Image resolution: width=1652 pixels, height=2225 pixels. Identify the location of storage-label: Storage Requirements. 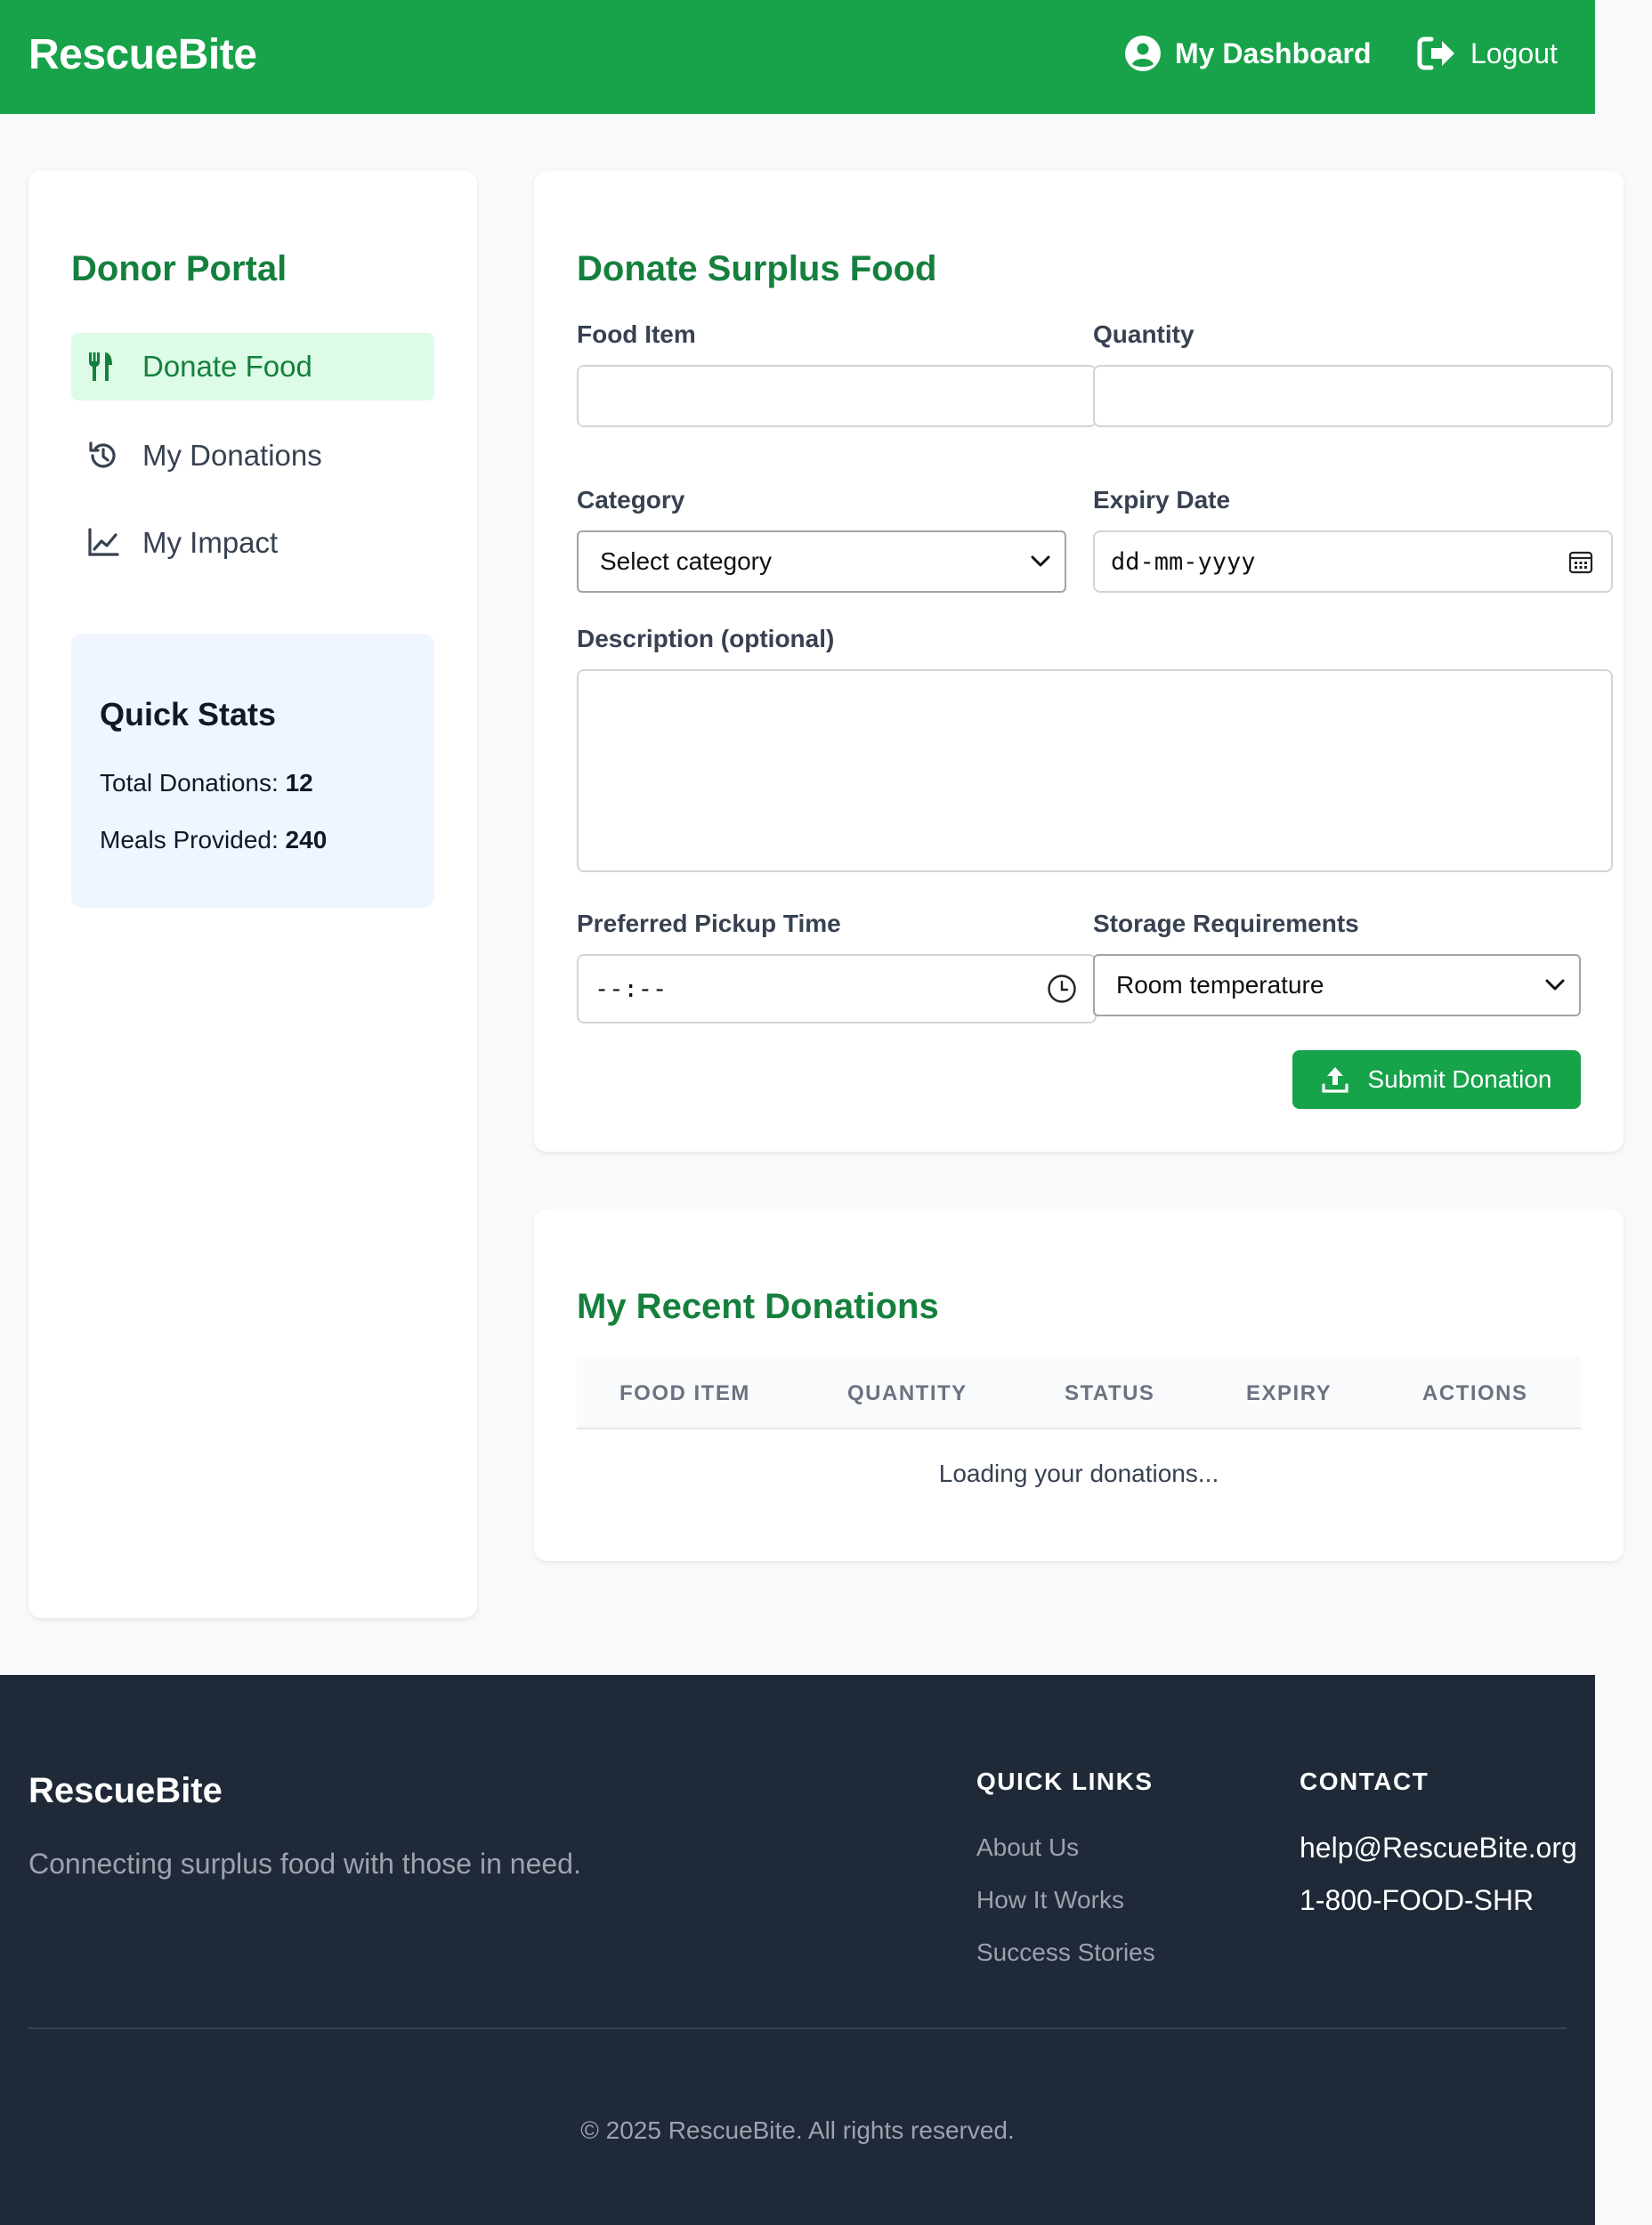
(1226, 923).